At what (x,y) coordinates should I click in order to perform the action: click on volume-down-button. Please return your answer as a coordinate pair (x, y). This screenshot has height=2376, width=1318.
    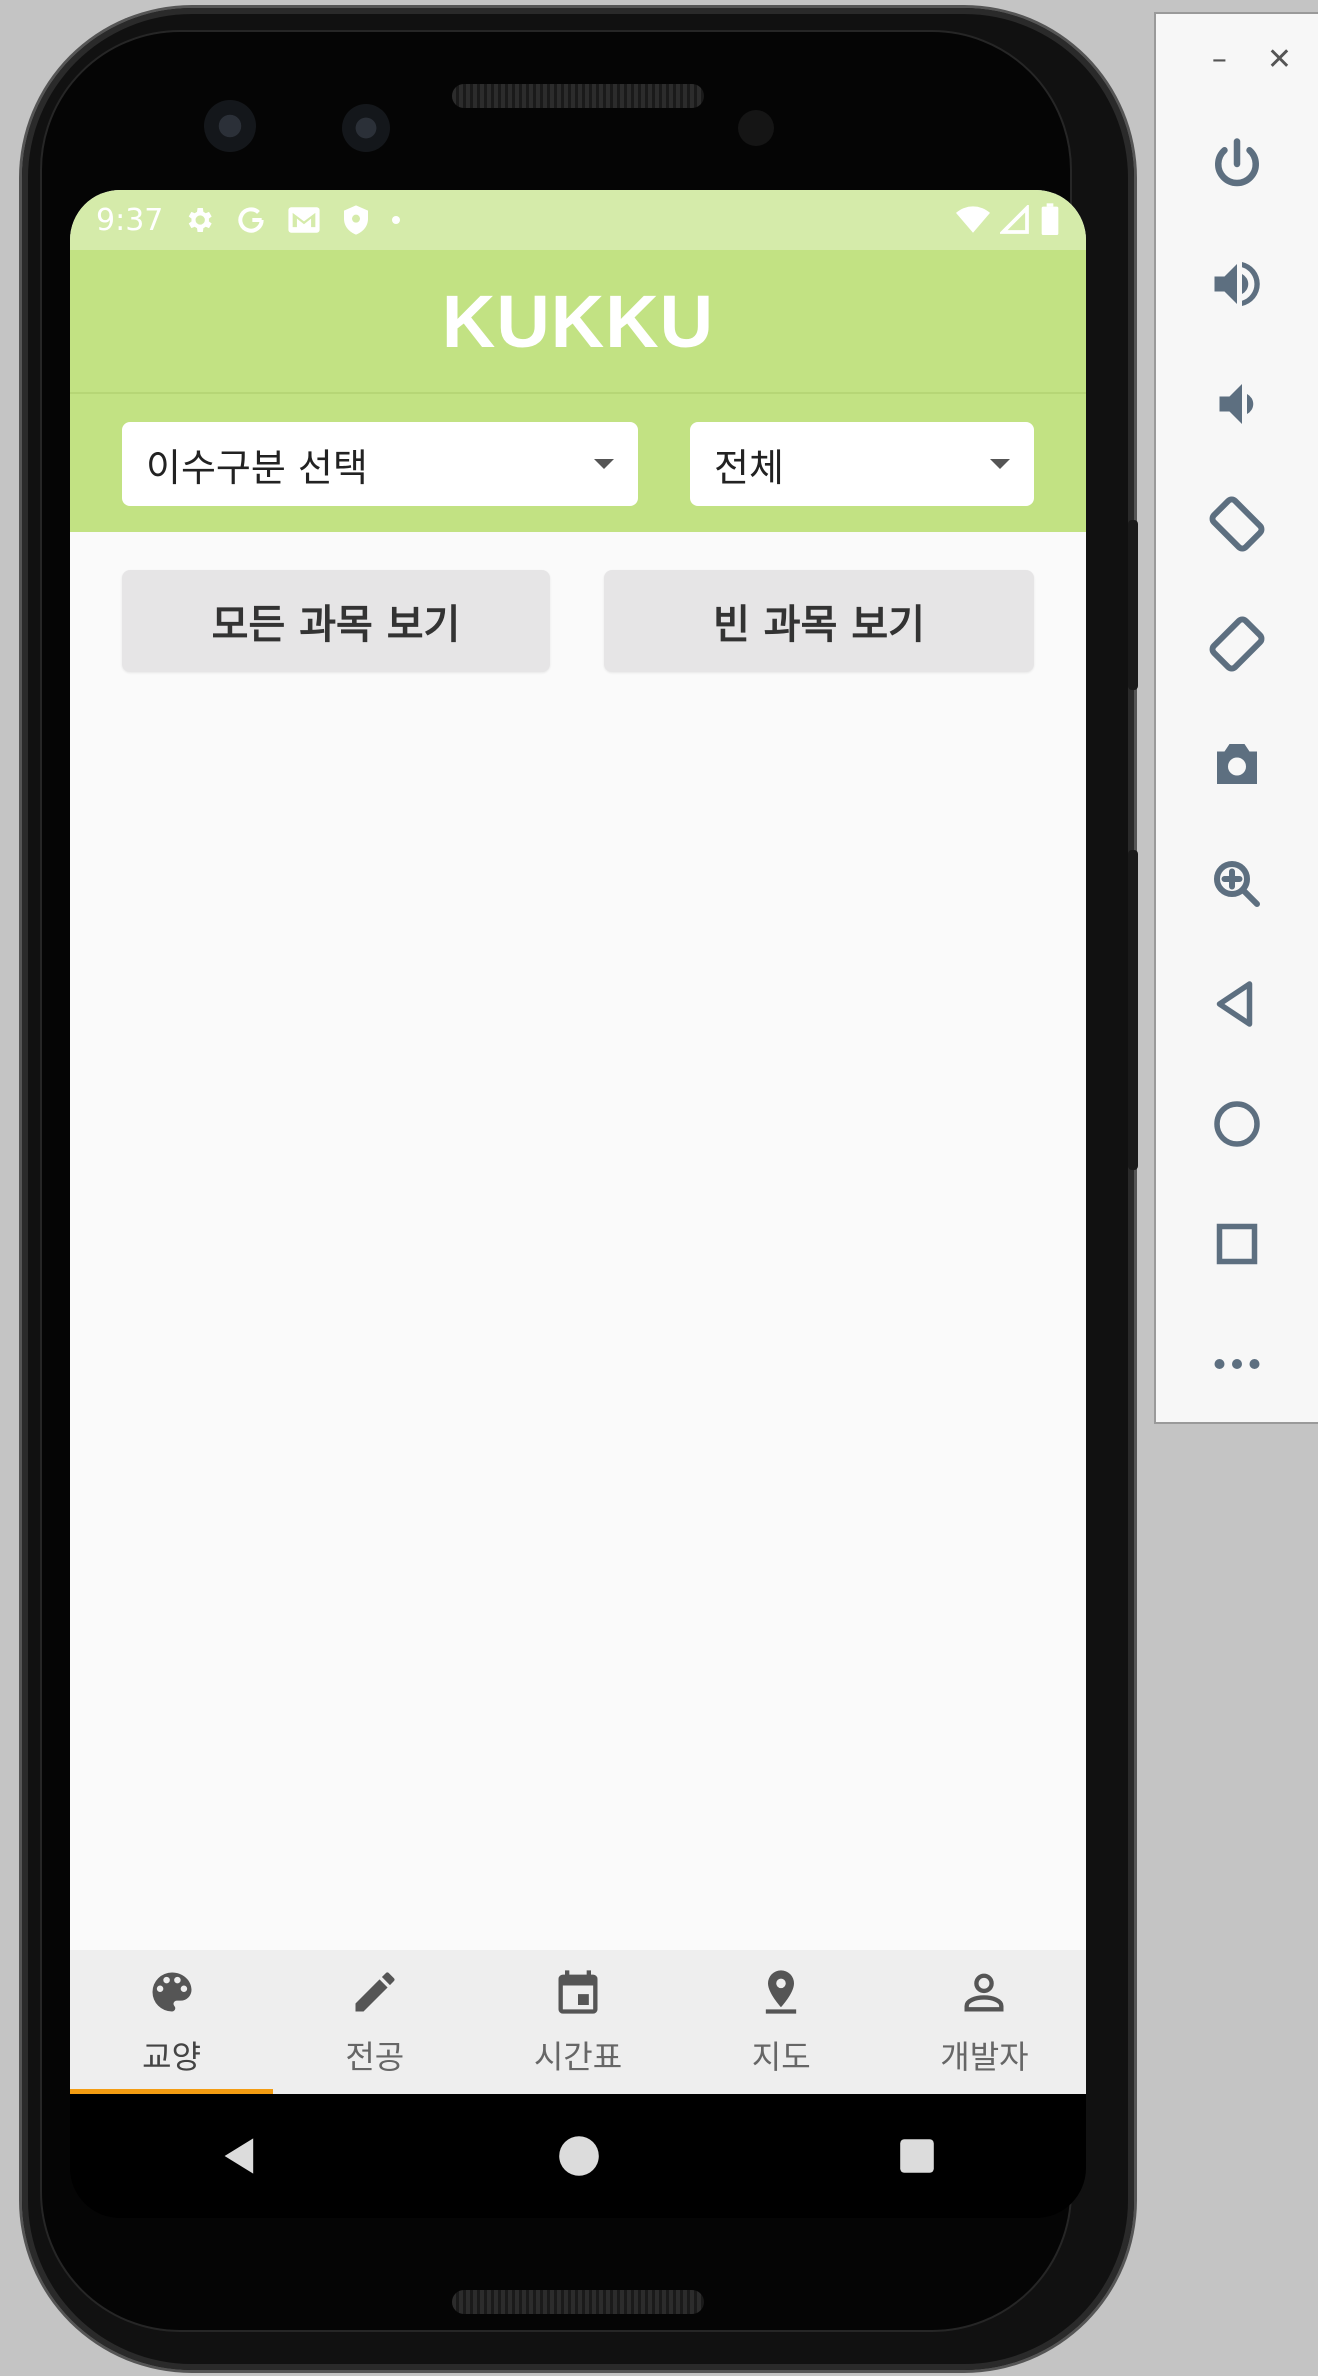
    Looking at the image, I should click on (1237, 404).